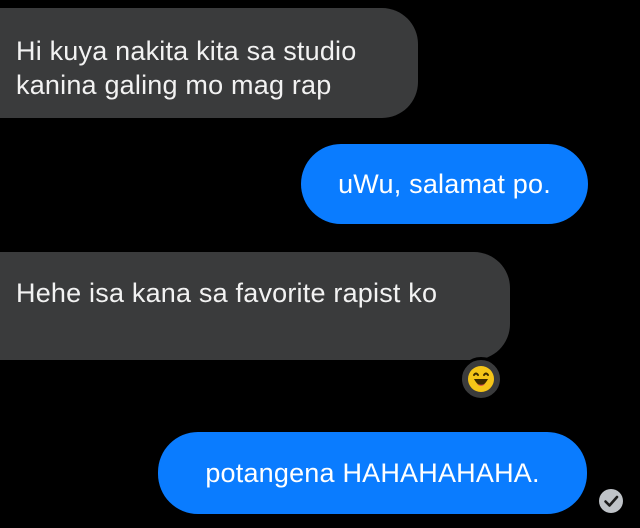  I want to click on read-check-icon, so click(611, 501).